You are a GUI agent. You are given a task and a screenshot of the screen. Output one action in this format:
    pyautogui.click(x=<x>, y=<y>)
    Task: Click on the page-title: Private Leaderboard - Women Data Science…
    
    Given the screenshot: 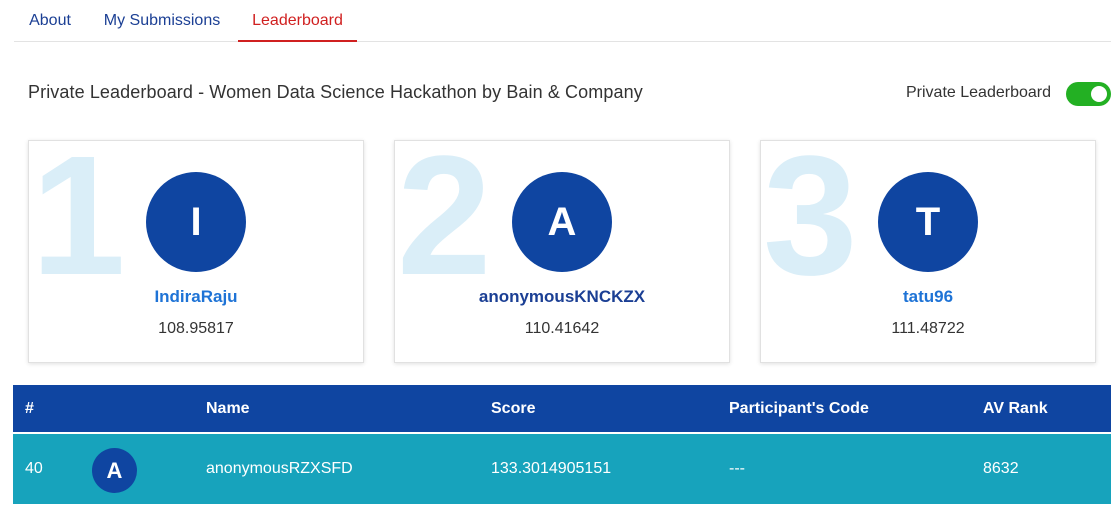 What is the action you would take?
    pyautogui.click(x=335, y=92)
    